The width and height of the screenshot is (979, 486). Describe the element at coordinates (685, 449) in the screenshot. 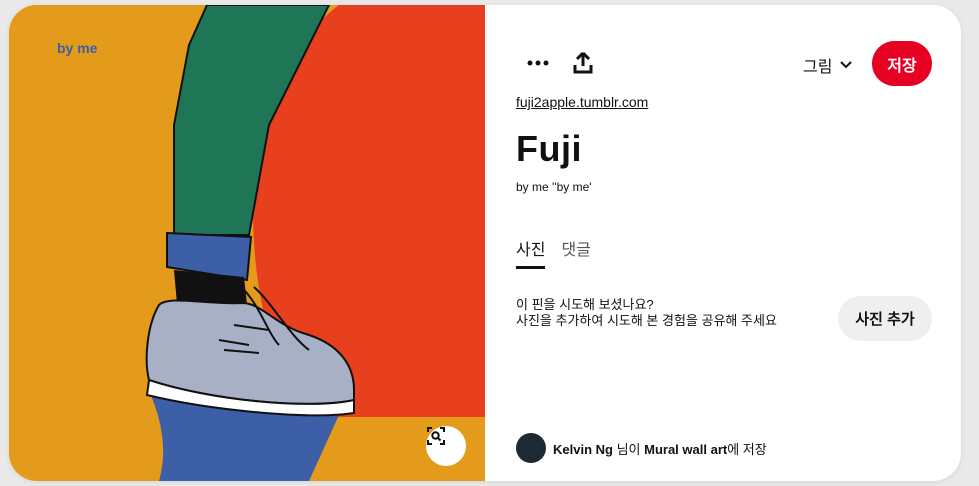

I see `saved-by-board: Mural wall art` at that location.